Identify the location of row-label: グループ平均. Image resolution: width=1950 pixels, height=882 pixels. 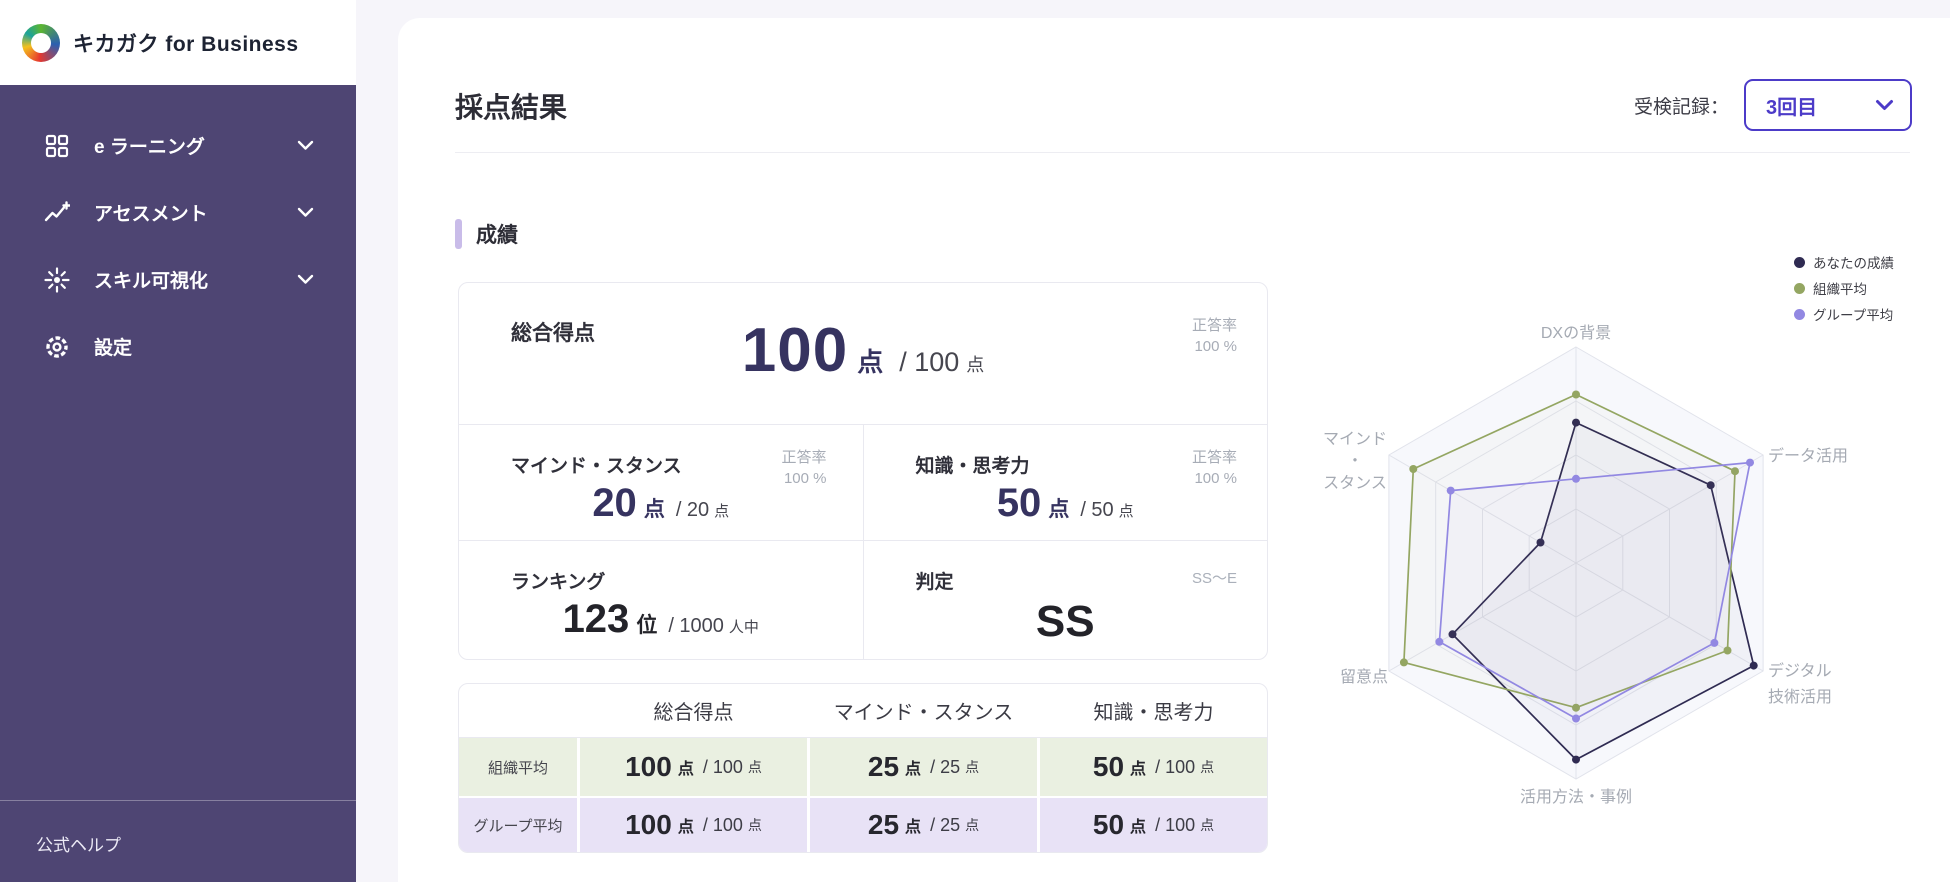
(518, 826).